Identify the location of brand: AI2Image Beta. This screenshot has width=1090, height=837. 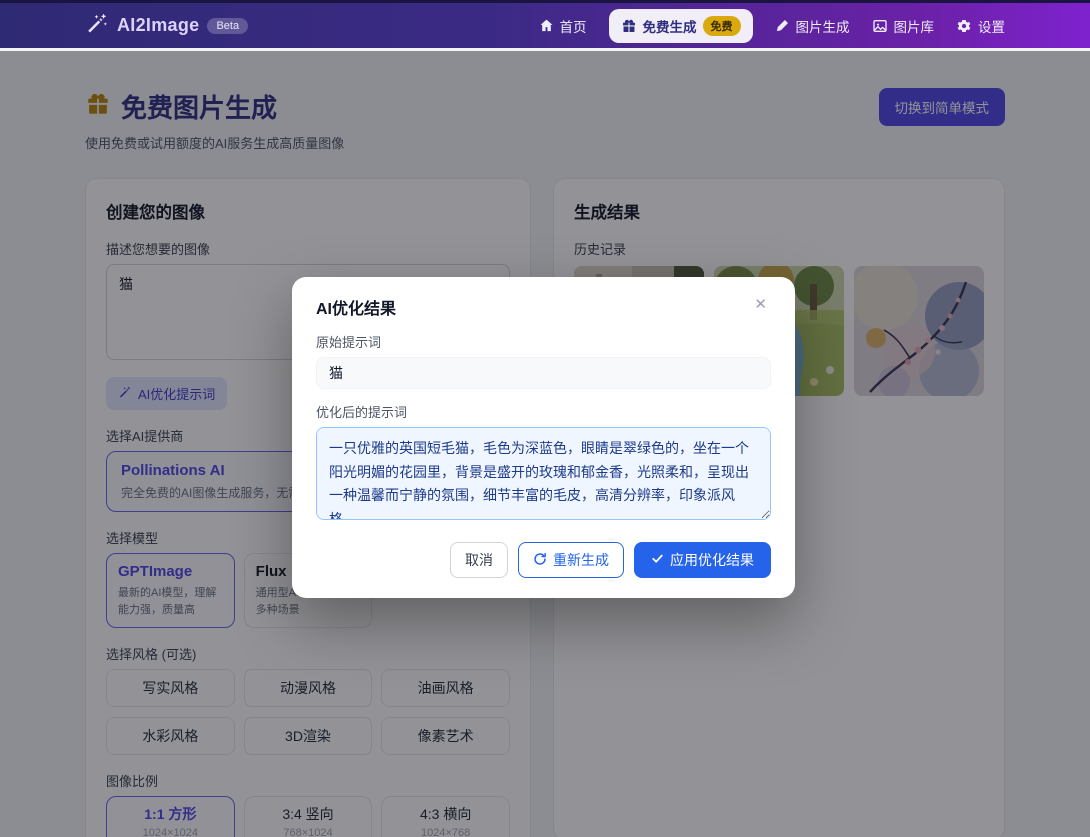
(167, 25).